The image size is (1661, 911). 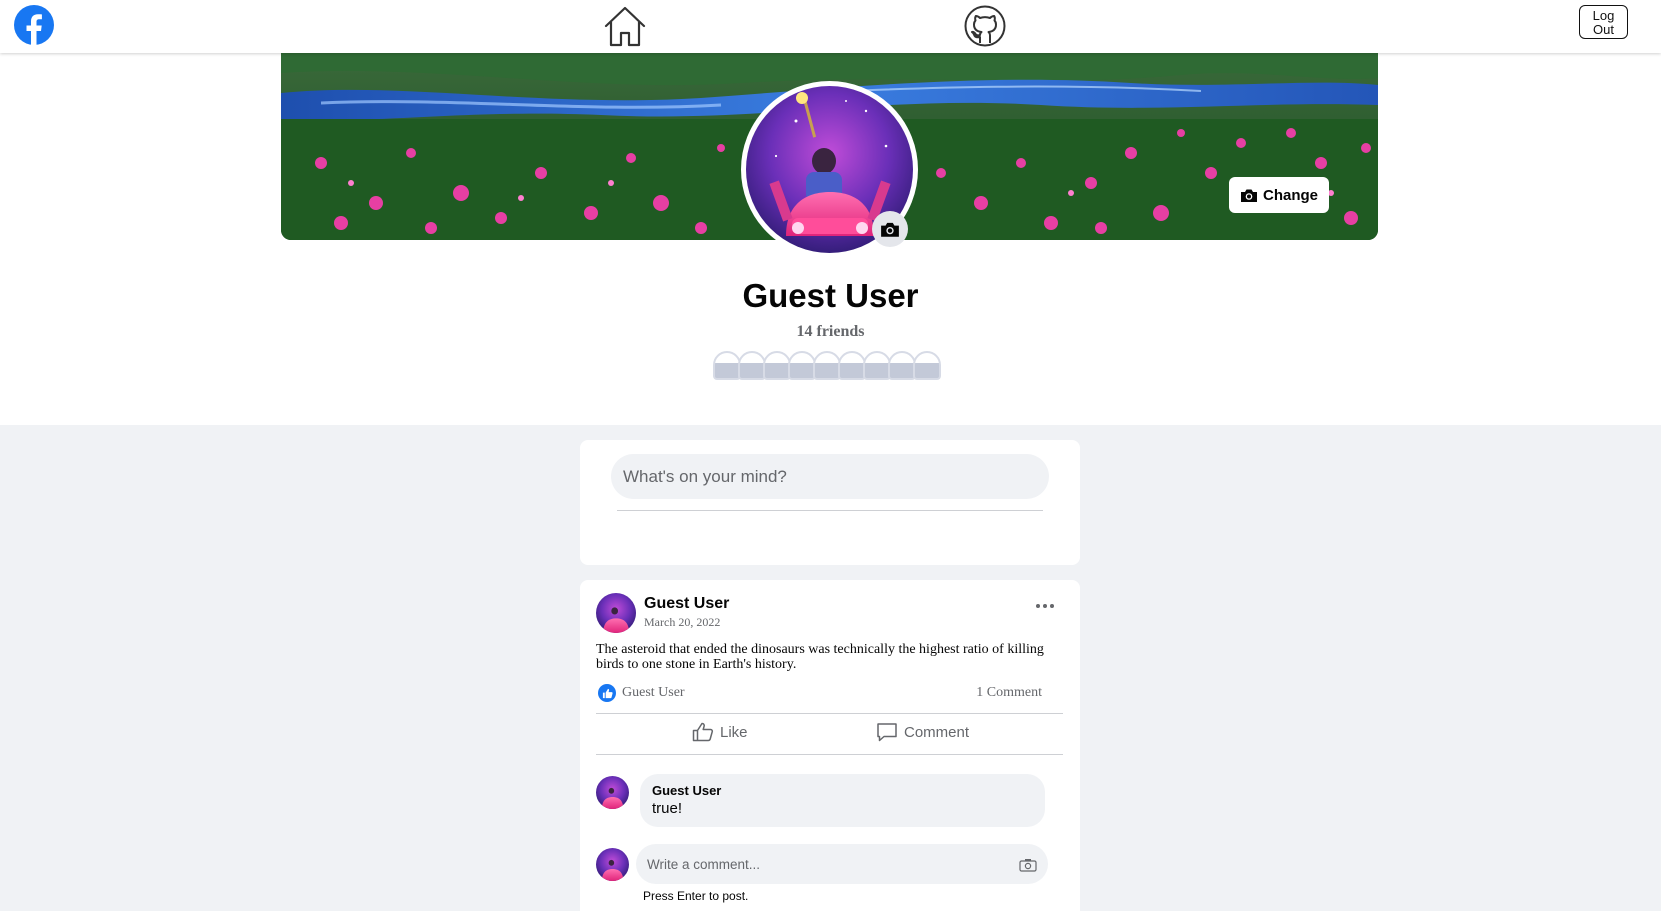 I want to click on top-navbar: Log Out, so click(x=830, y=26).